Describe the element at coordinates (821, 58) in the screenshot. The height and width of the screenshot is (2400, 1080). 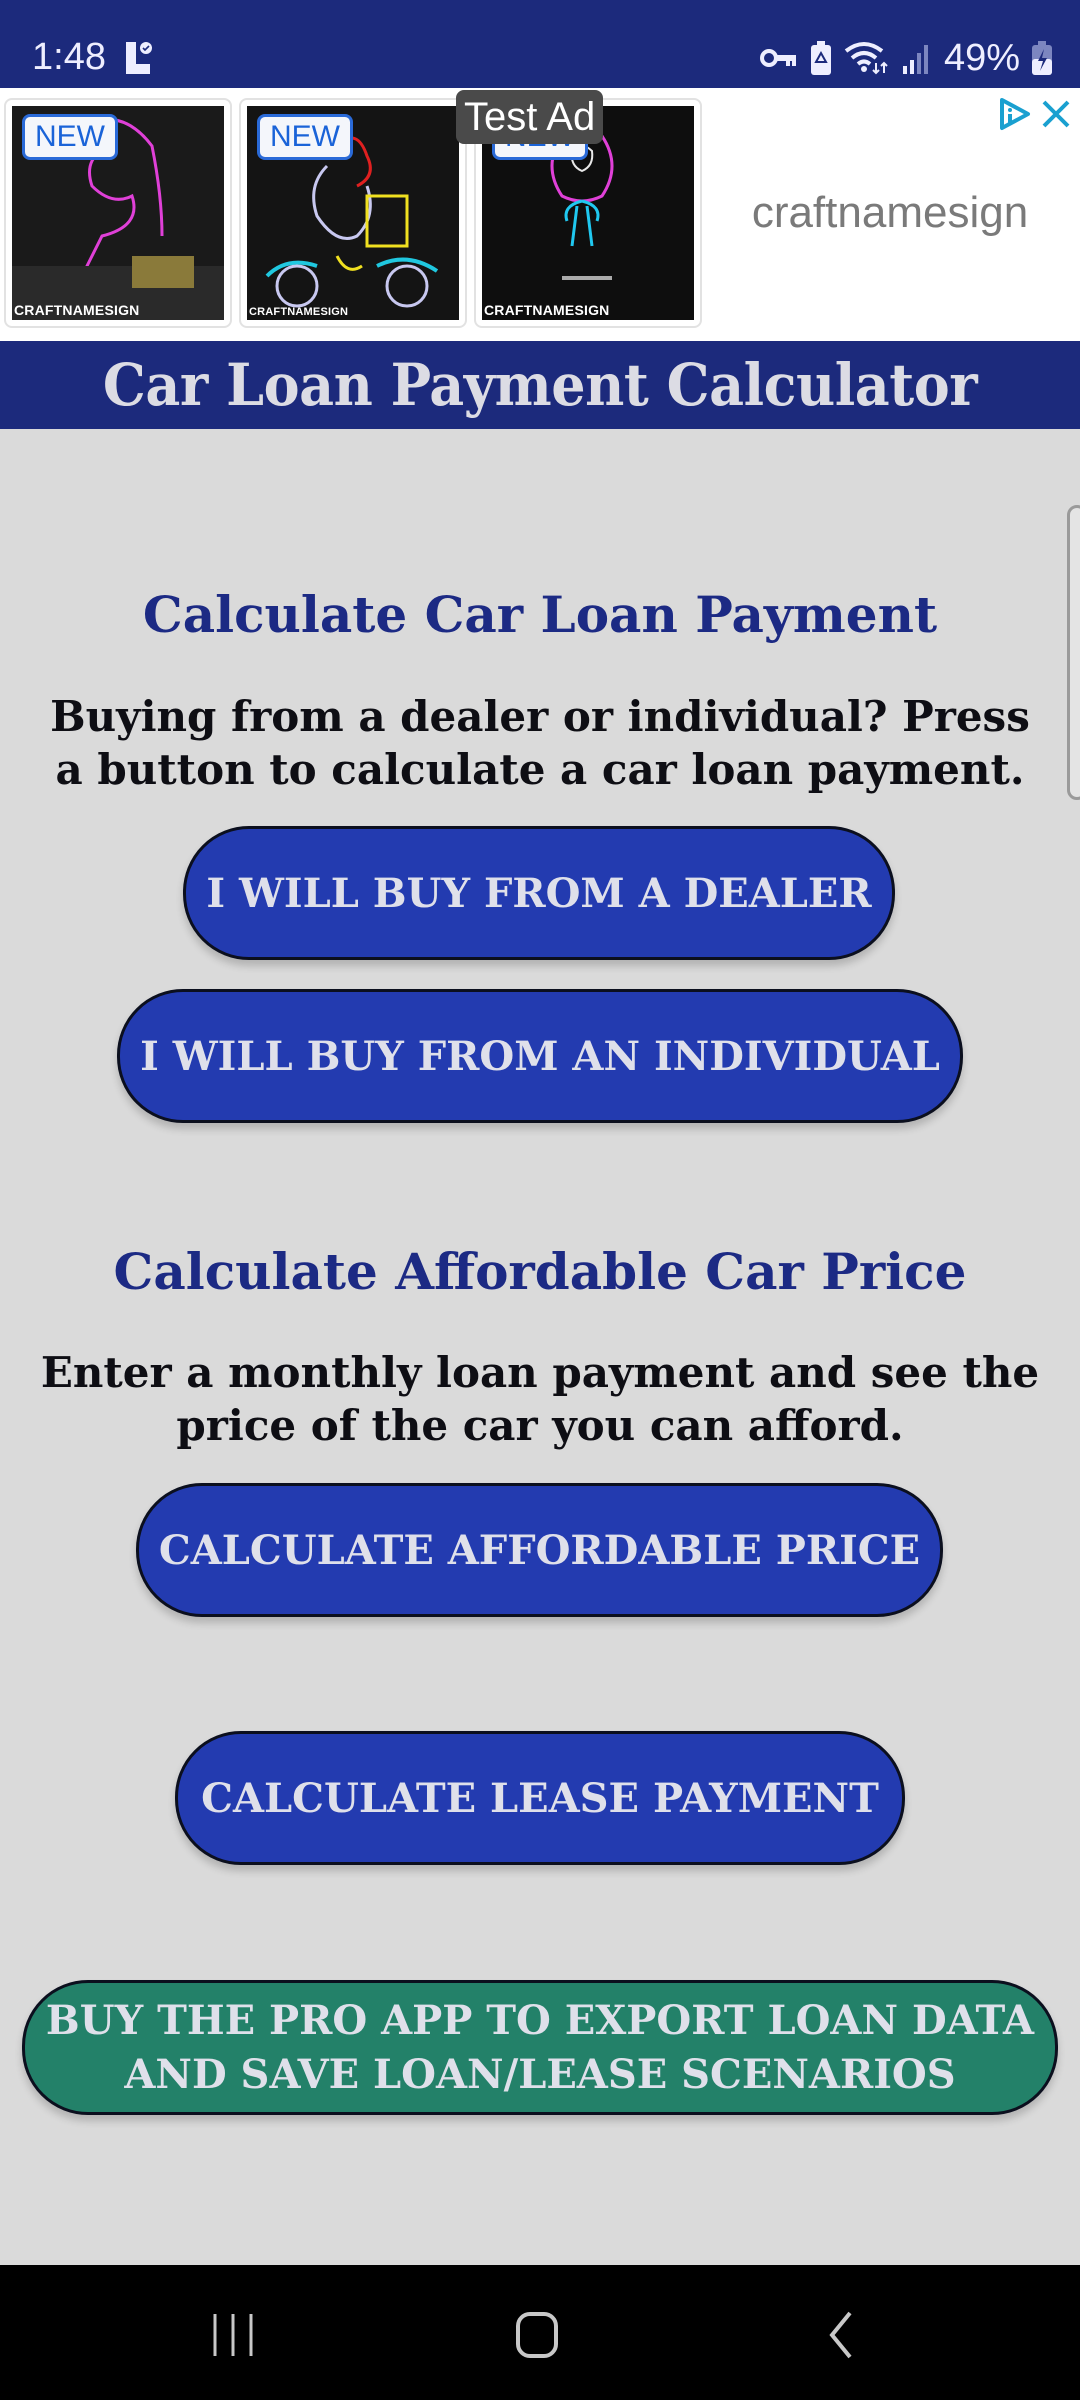
I see `battery-saver-icon` at that location.